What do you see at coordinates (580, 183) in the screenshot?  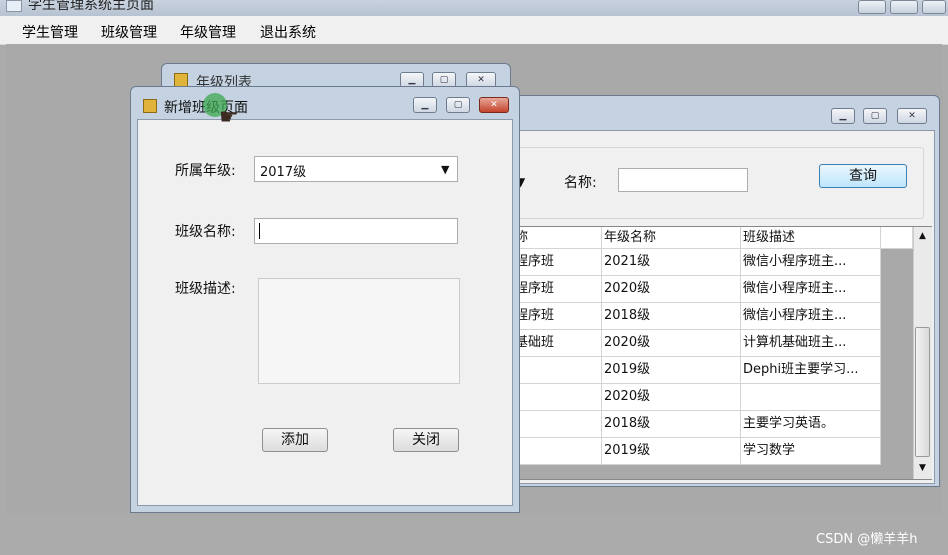 I see `search-label: 名称:` at bounding box center [580, 183].